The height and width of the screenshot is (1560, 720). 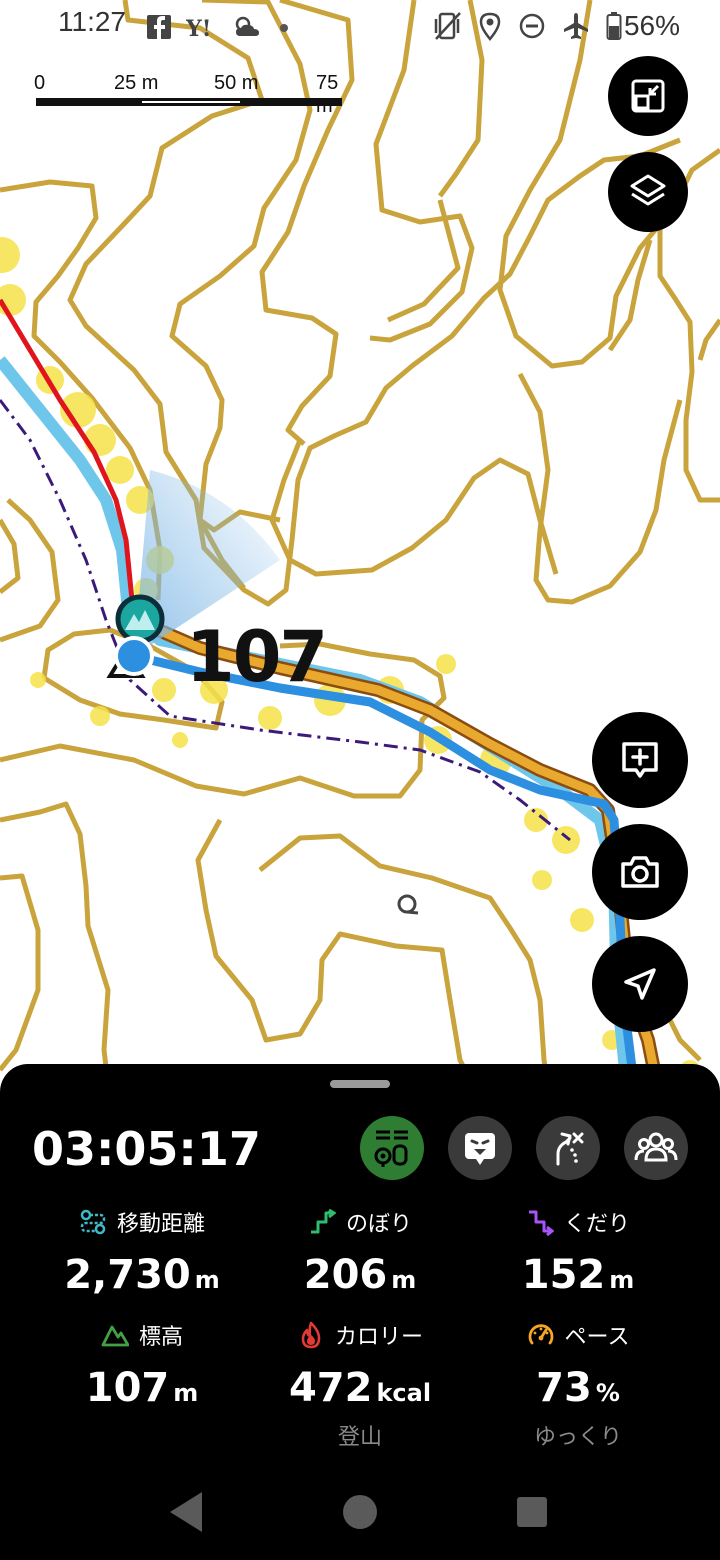 I want to click on stat-descent-label: くだり, so click(x=596, y=1224).